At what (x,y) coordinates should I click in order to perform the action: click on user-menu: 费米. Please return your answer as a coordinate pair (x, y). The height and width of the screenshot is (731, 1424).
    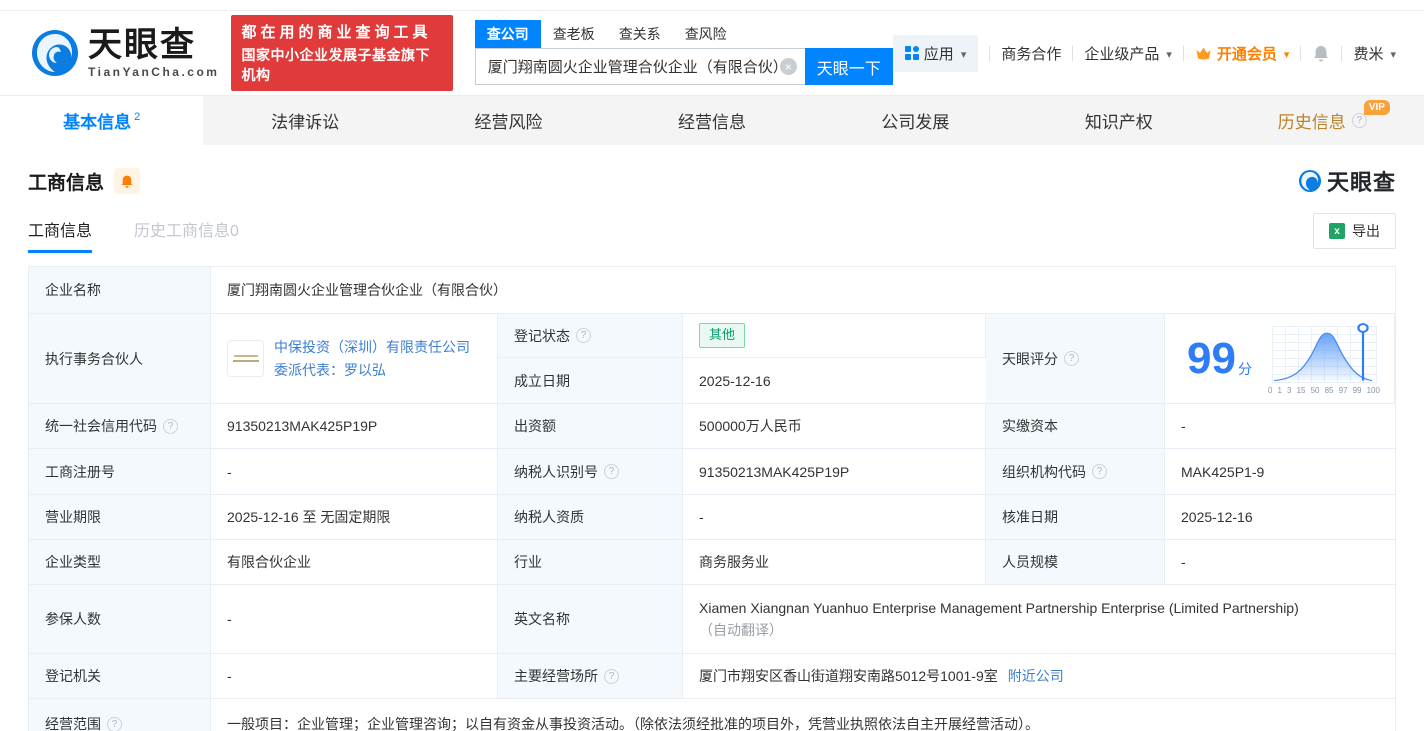
    Looking at the image, I should click on (1374, 53).